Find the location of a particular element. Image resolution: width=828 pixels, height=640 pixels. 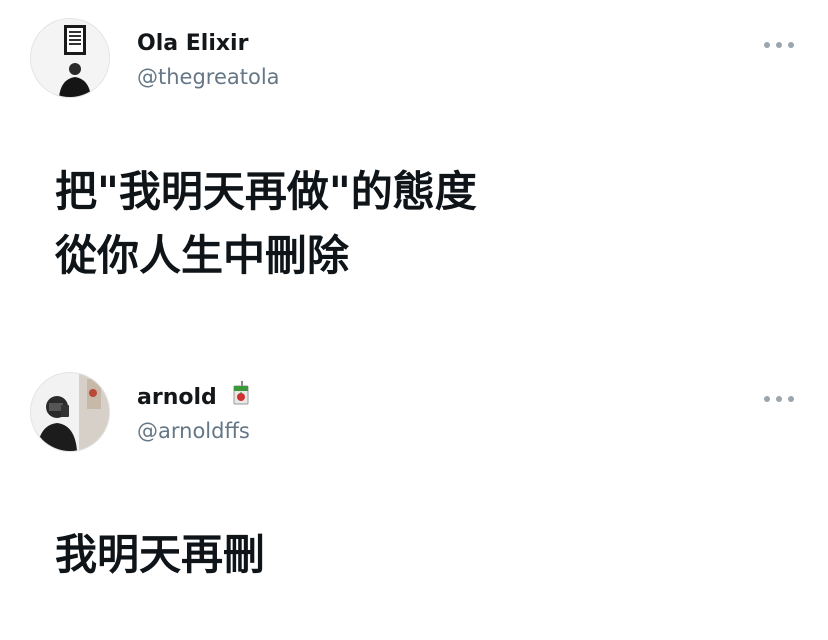

display-name: Ola Elixir is located at coordinates (192, 43).